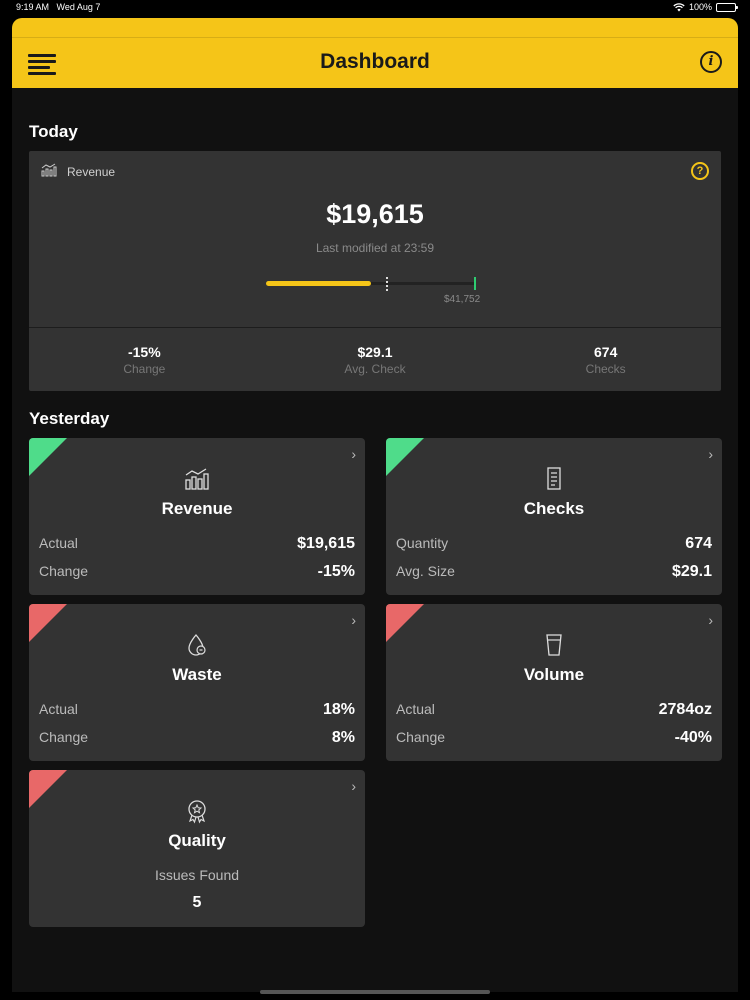  I want to click on tile-row: Avg. Size $29.1, so click(554, 571).